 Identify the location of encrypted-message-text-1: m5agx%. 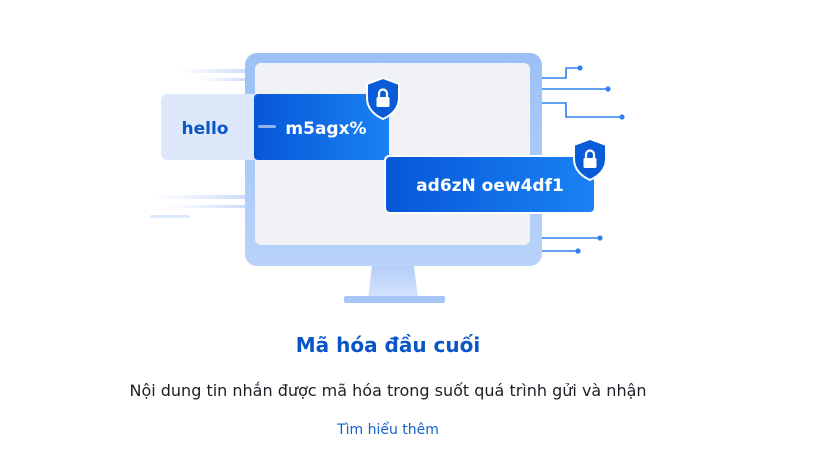
(325, 129).